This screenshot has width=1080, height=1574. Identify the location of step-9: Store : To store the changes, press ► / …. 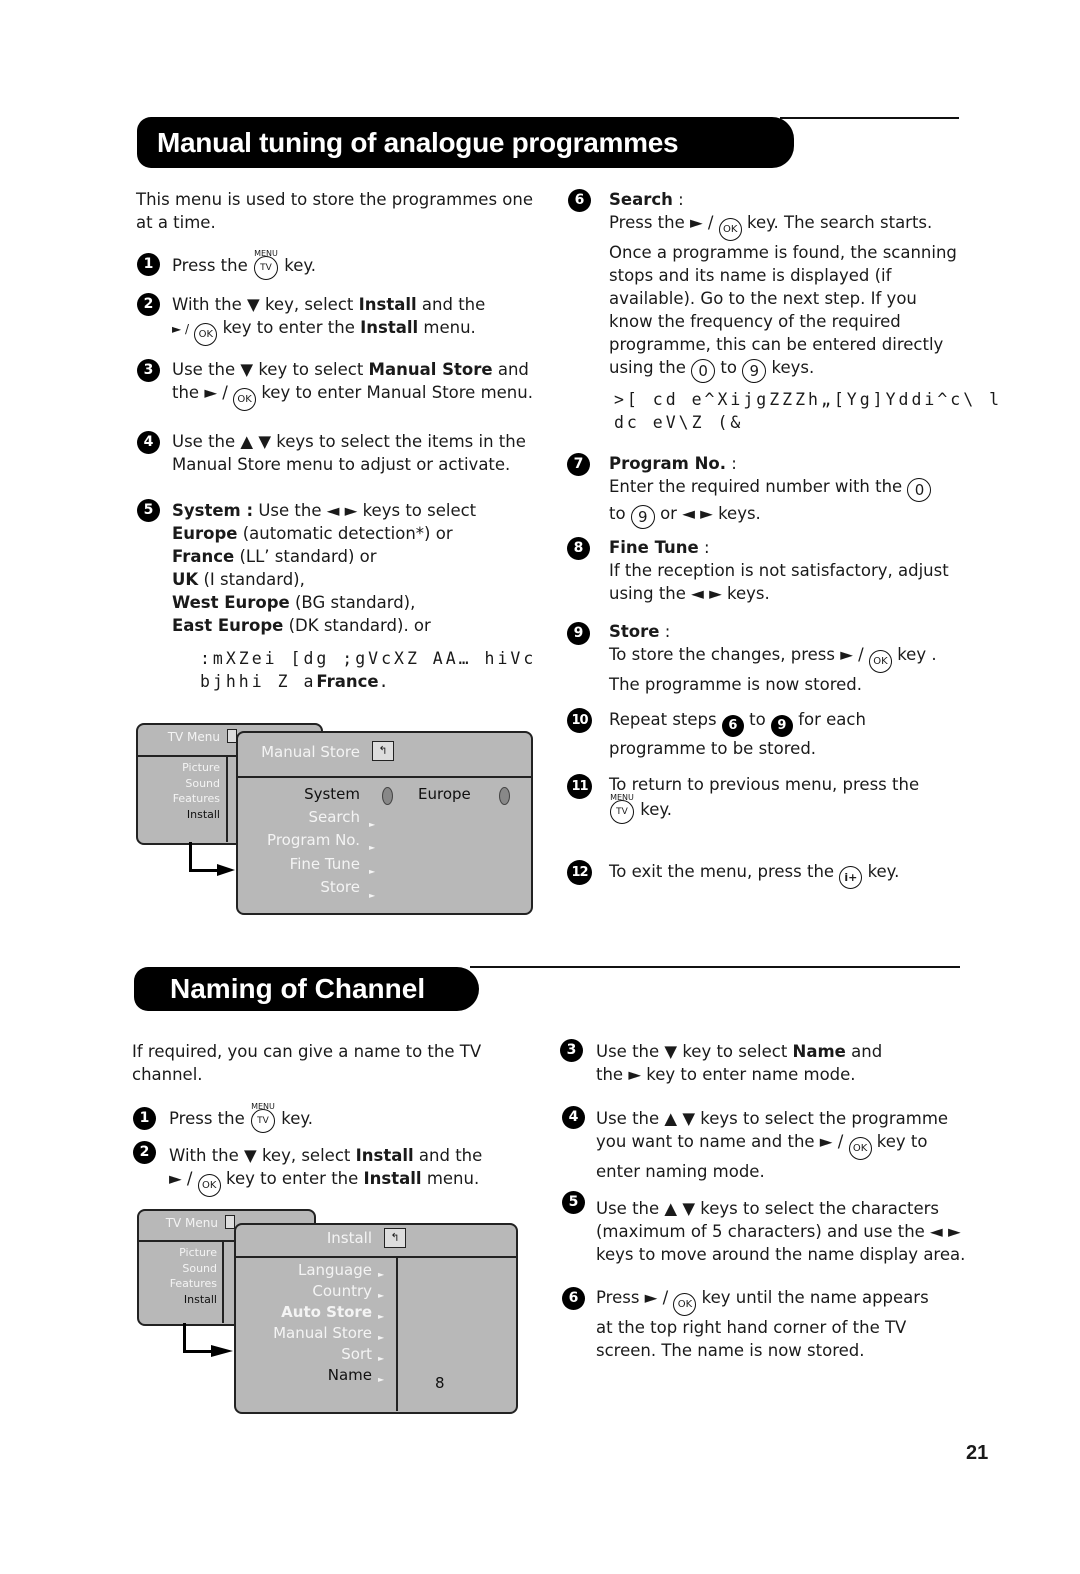
(773, 658).